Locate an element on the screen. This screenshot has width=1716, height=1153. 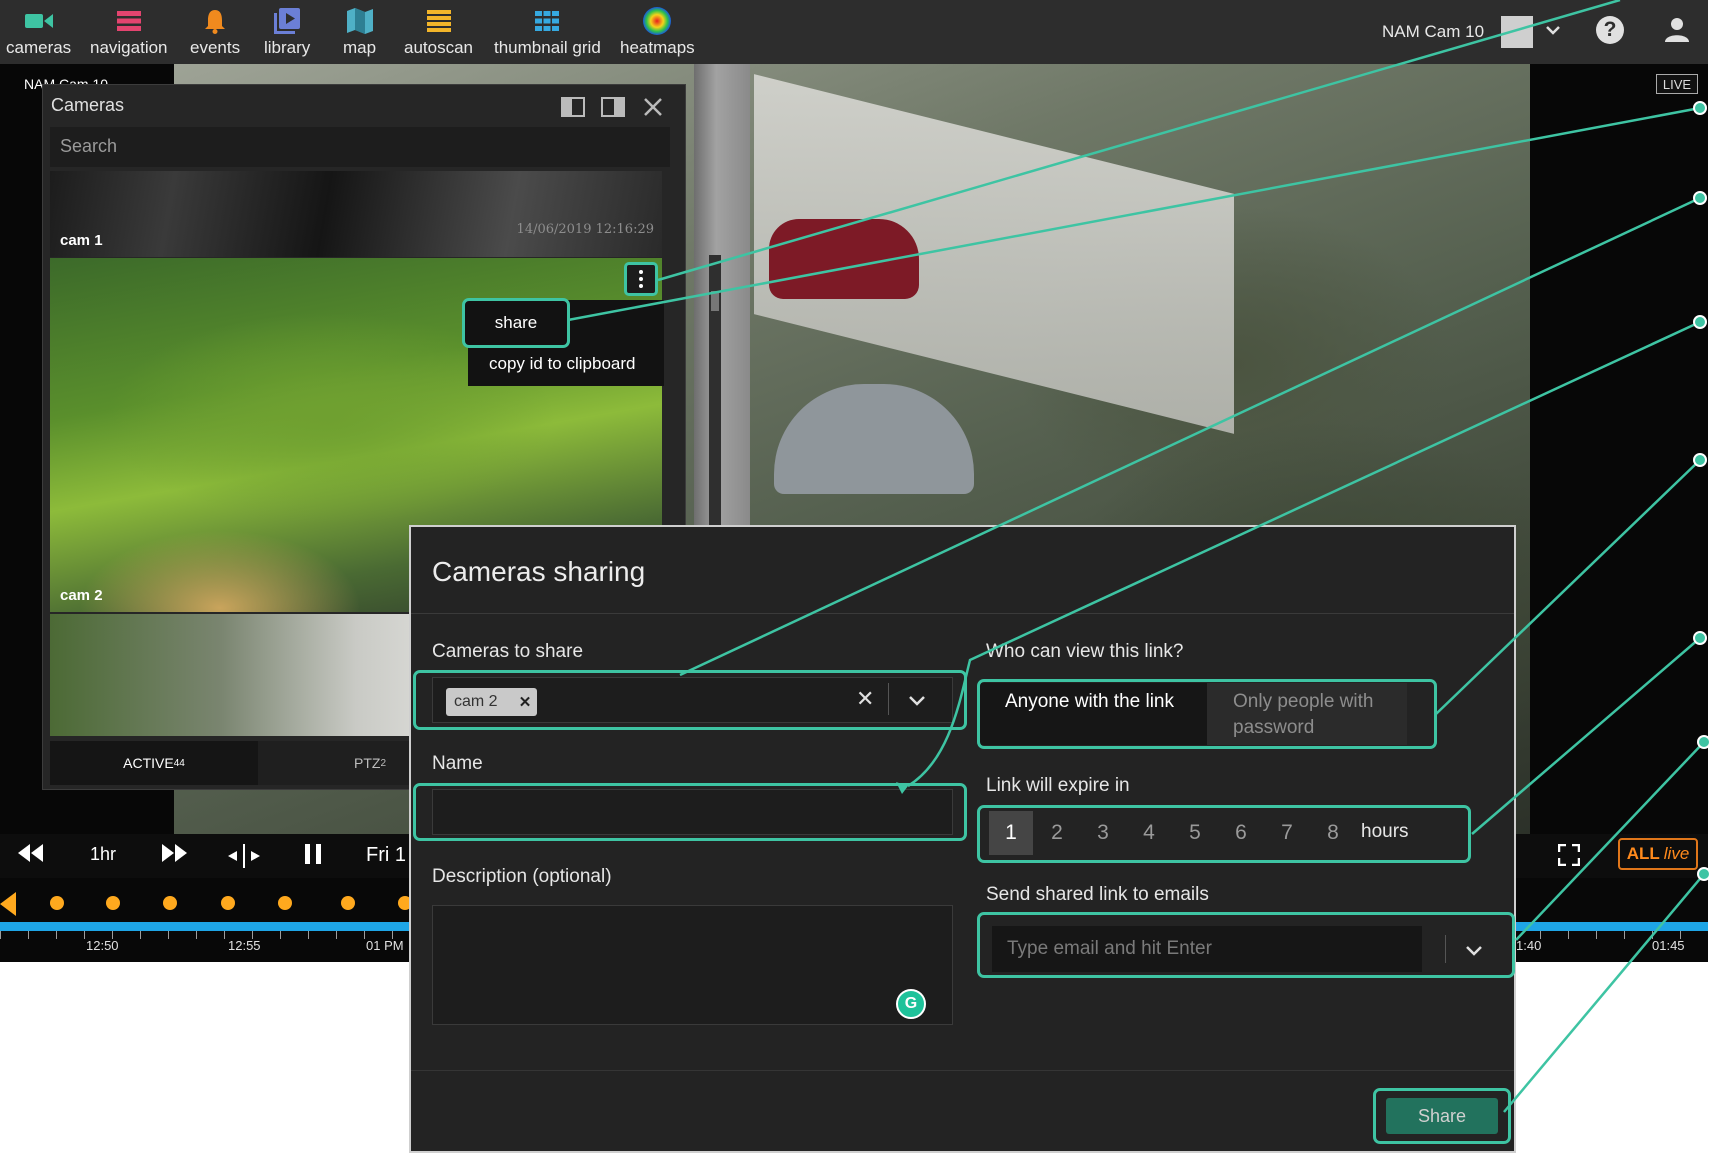
camera-selector-label: NAM Cam 10 is located at coordinates (1433, 32).